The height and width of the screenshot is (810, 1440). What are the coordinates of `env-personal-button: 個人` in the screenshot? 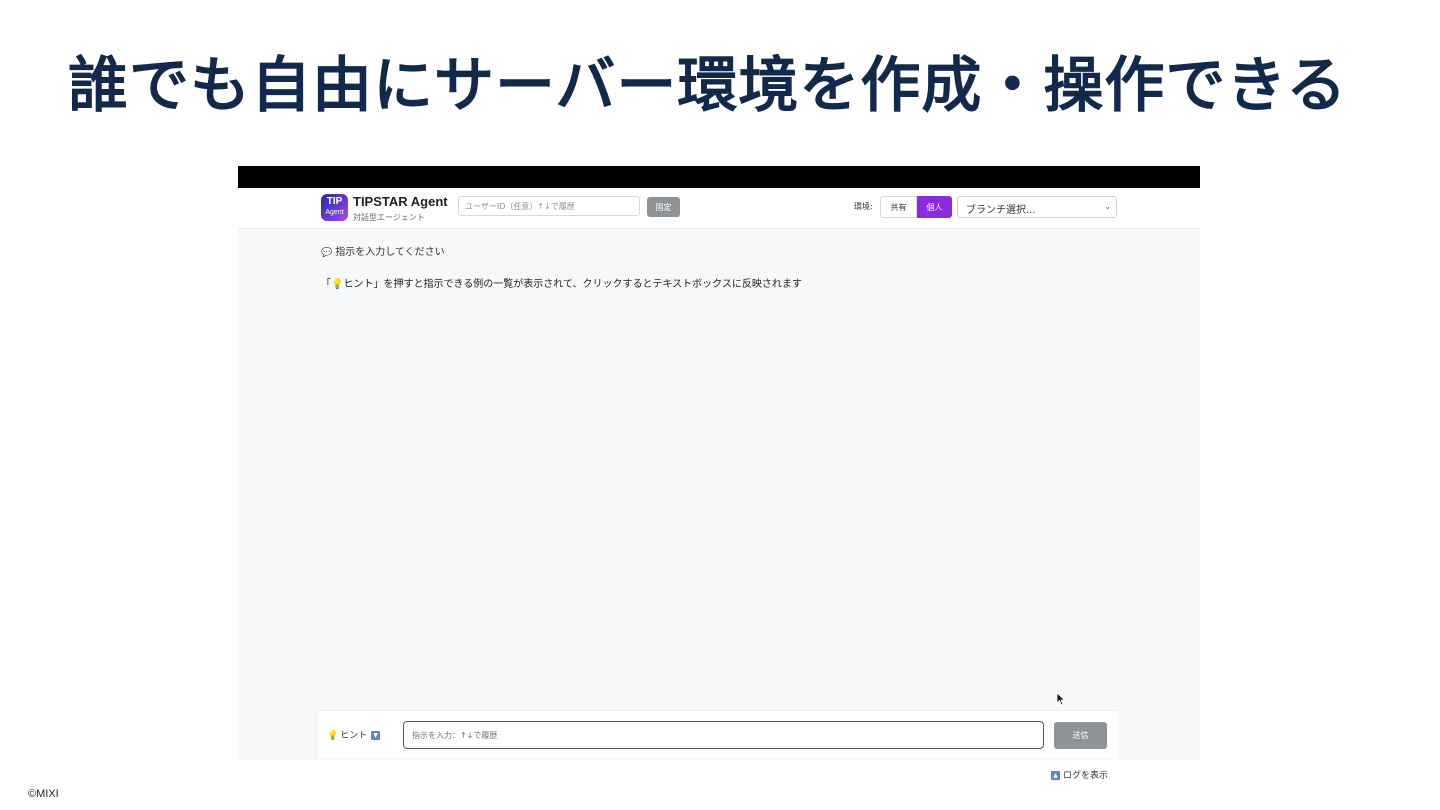 It's located at (934, 207).